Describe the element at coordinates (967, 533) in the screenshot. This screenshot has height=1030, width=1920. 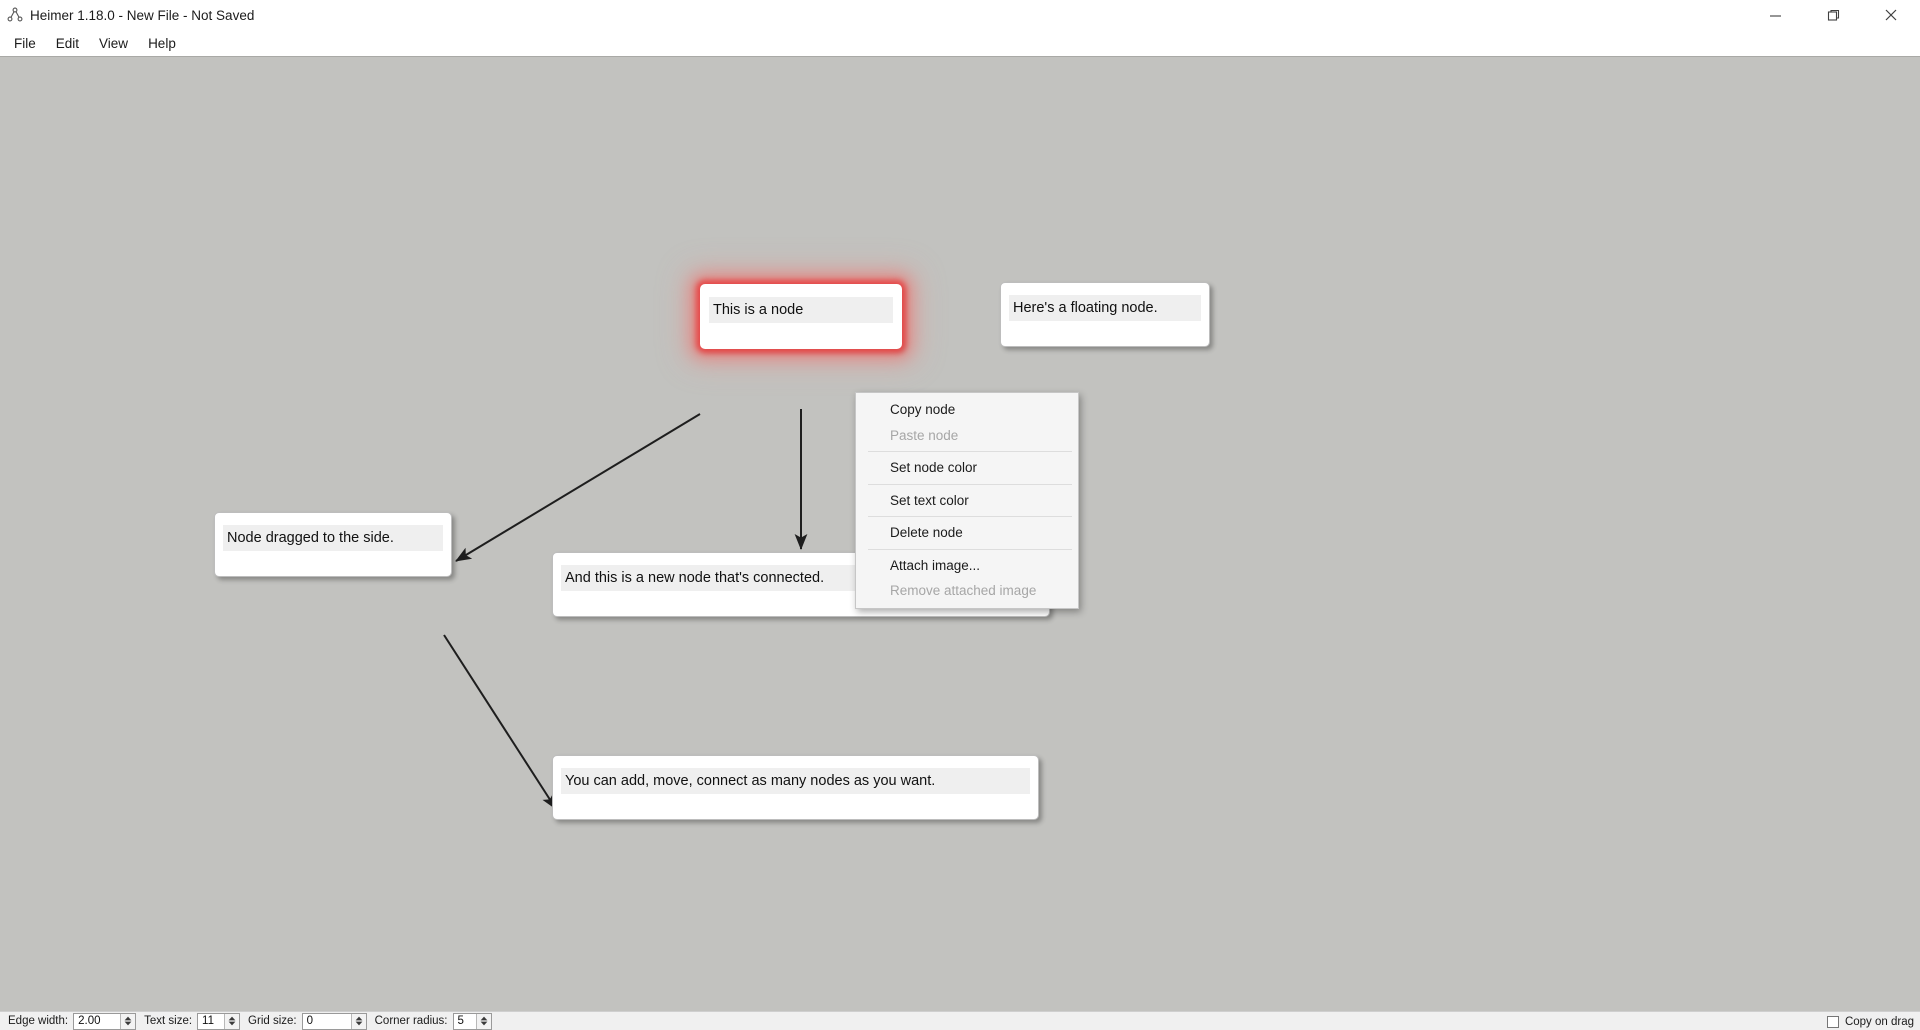
I see `menu-delete-node: Delete node` at that location.